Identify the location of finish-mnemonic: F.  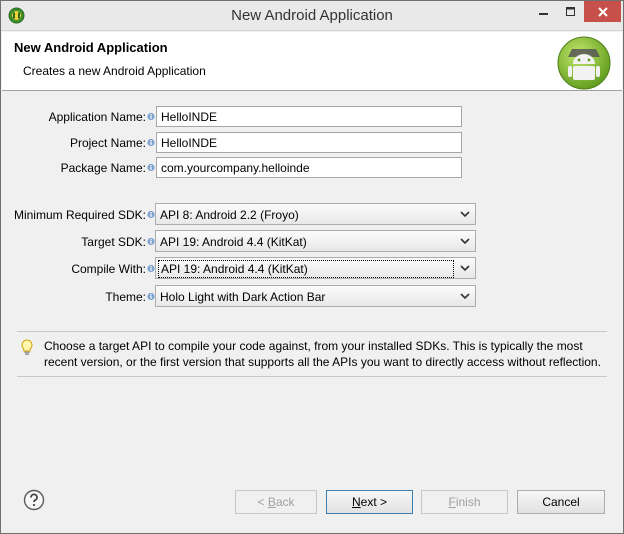
(452, 502).